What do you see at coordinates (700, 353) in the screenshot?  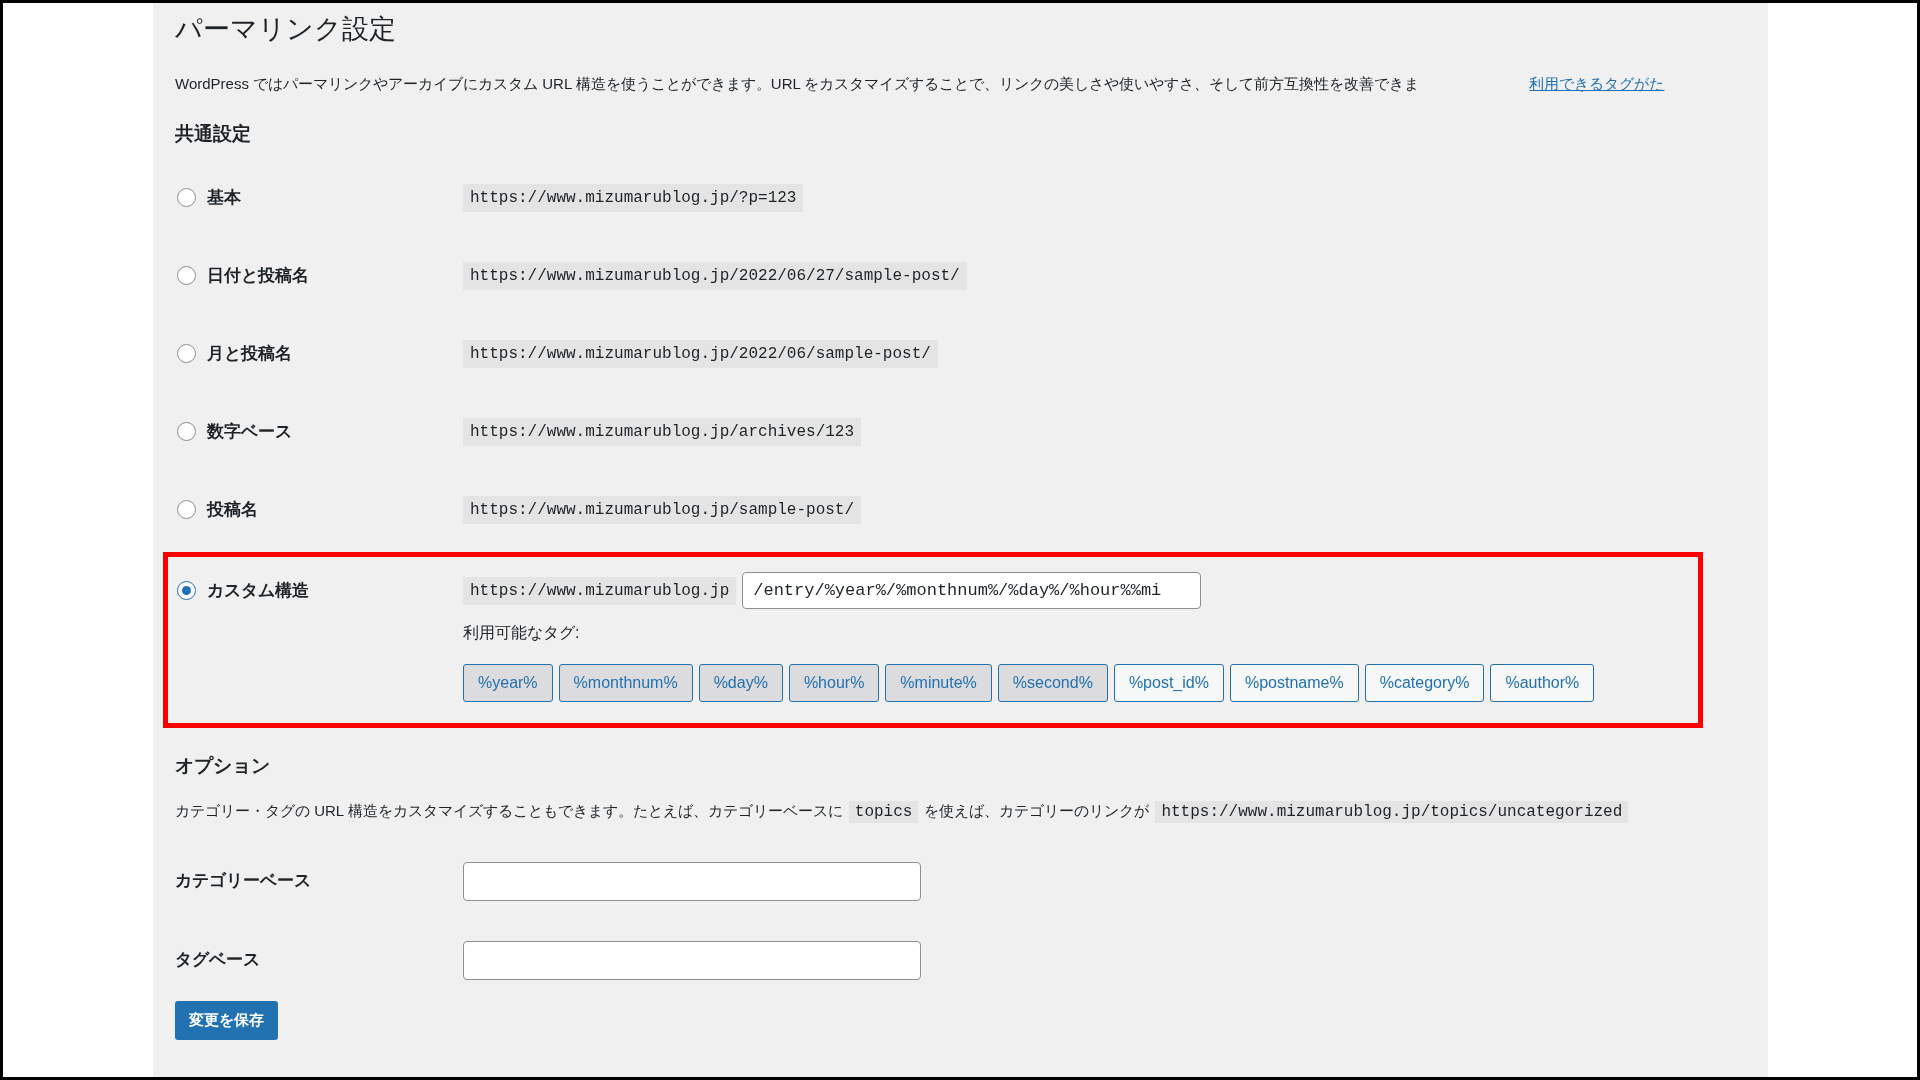 I see `url-example: https://www.mizumarublog.jp/2022/06/sample-post/` at bounding box center [700, 353].